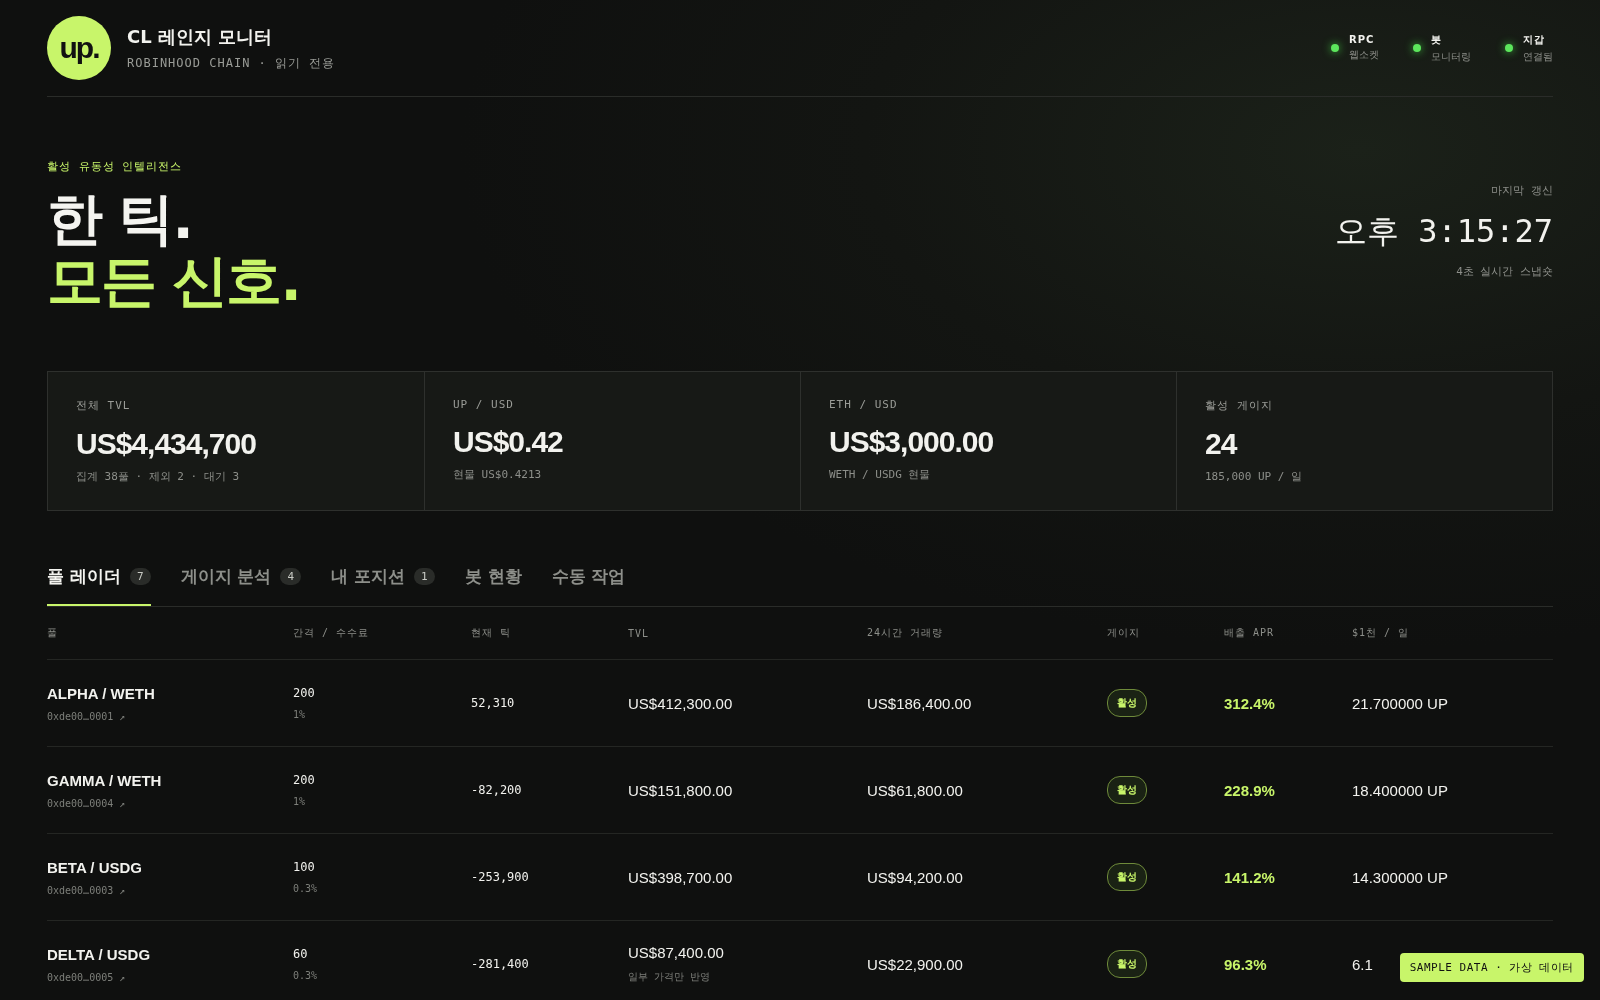 The height and width of the screenshot is (1000, 1600). Describe the element at coordinates (508, 442) in the screenshot. I see `stat-value: US$0.42` at that location.